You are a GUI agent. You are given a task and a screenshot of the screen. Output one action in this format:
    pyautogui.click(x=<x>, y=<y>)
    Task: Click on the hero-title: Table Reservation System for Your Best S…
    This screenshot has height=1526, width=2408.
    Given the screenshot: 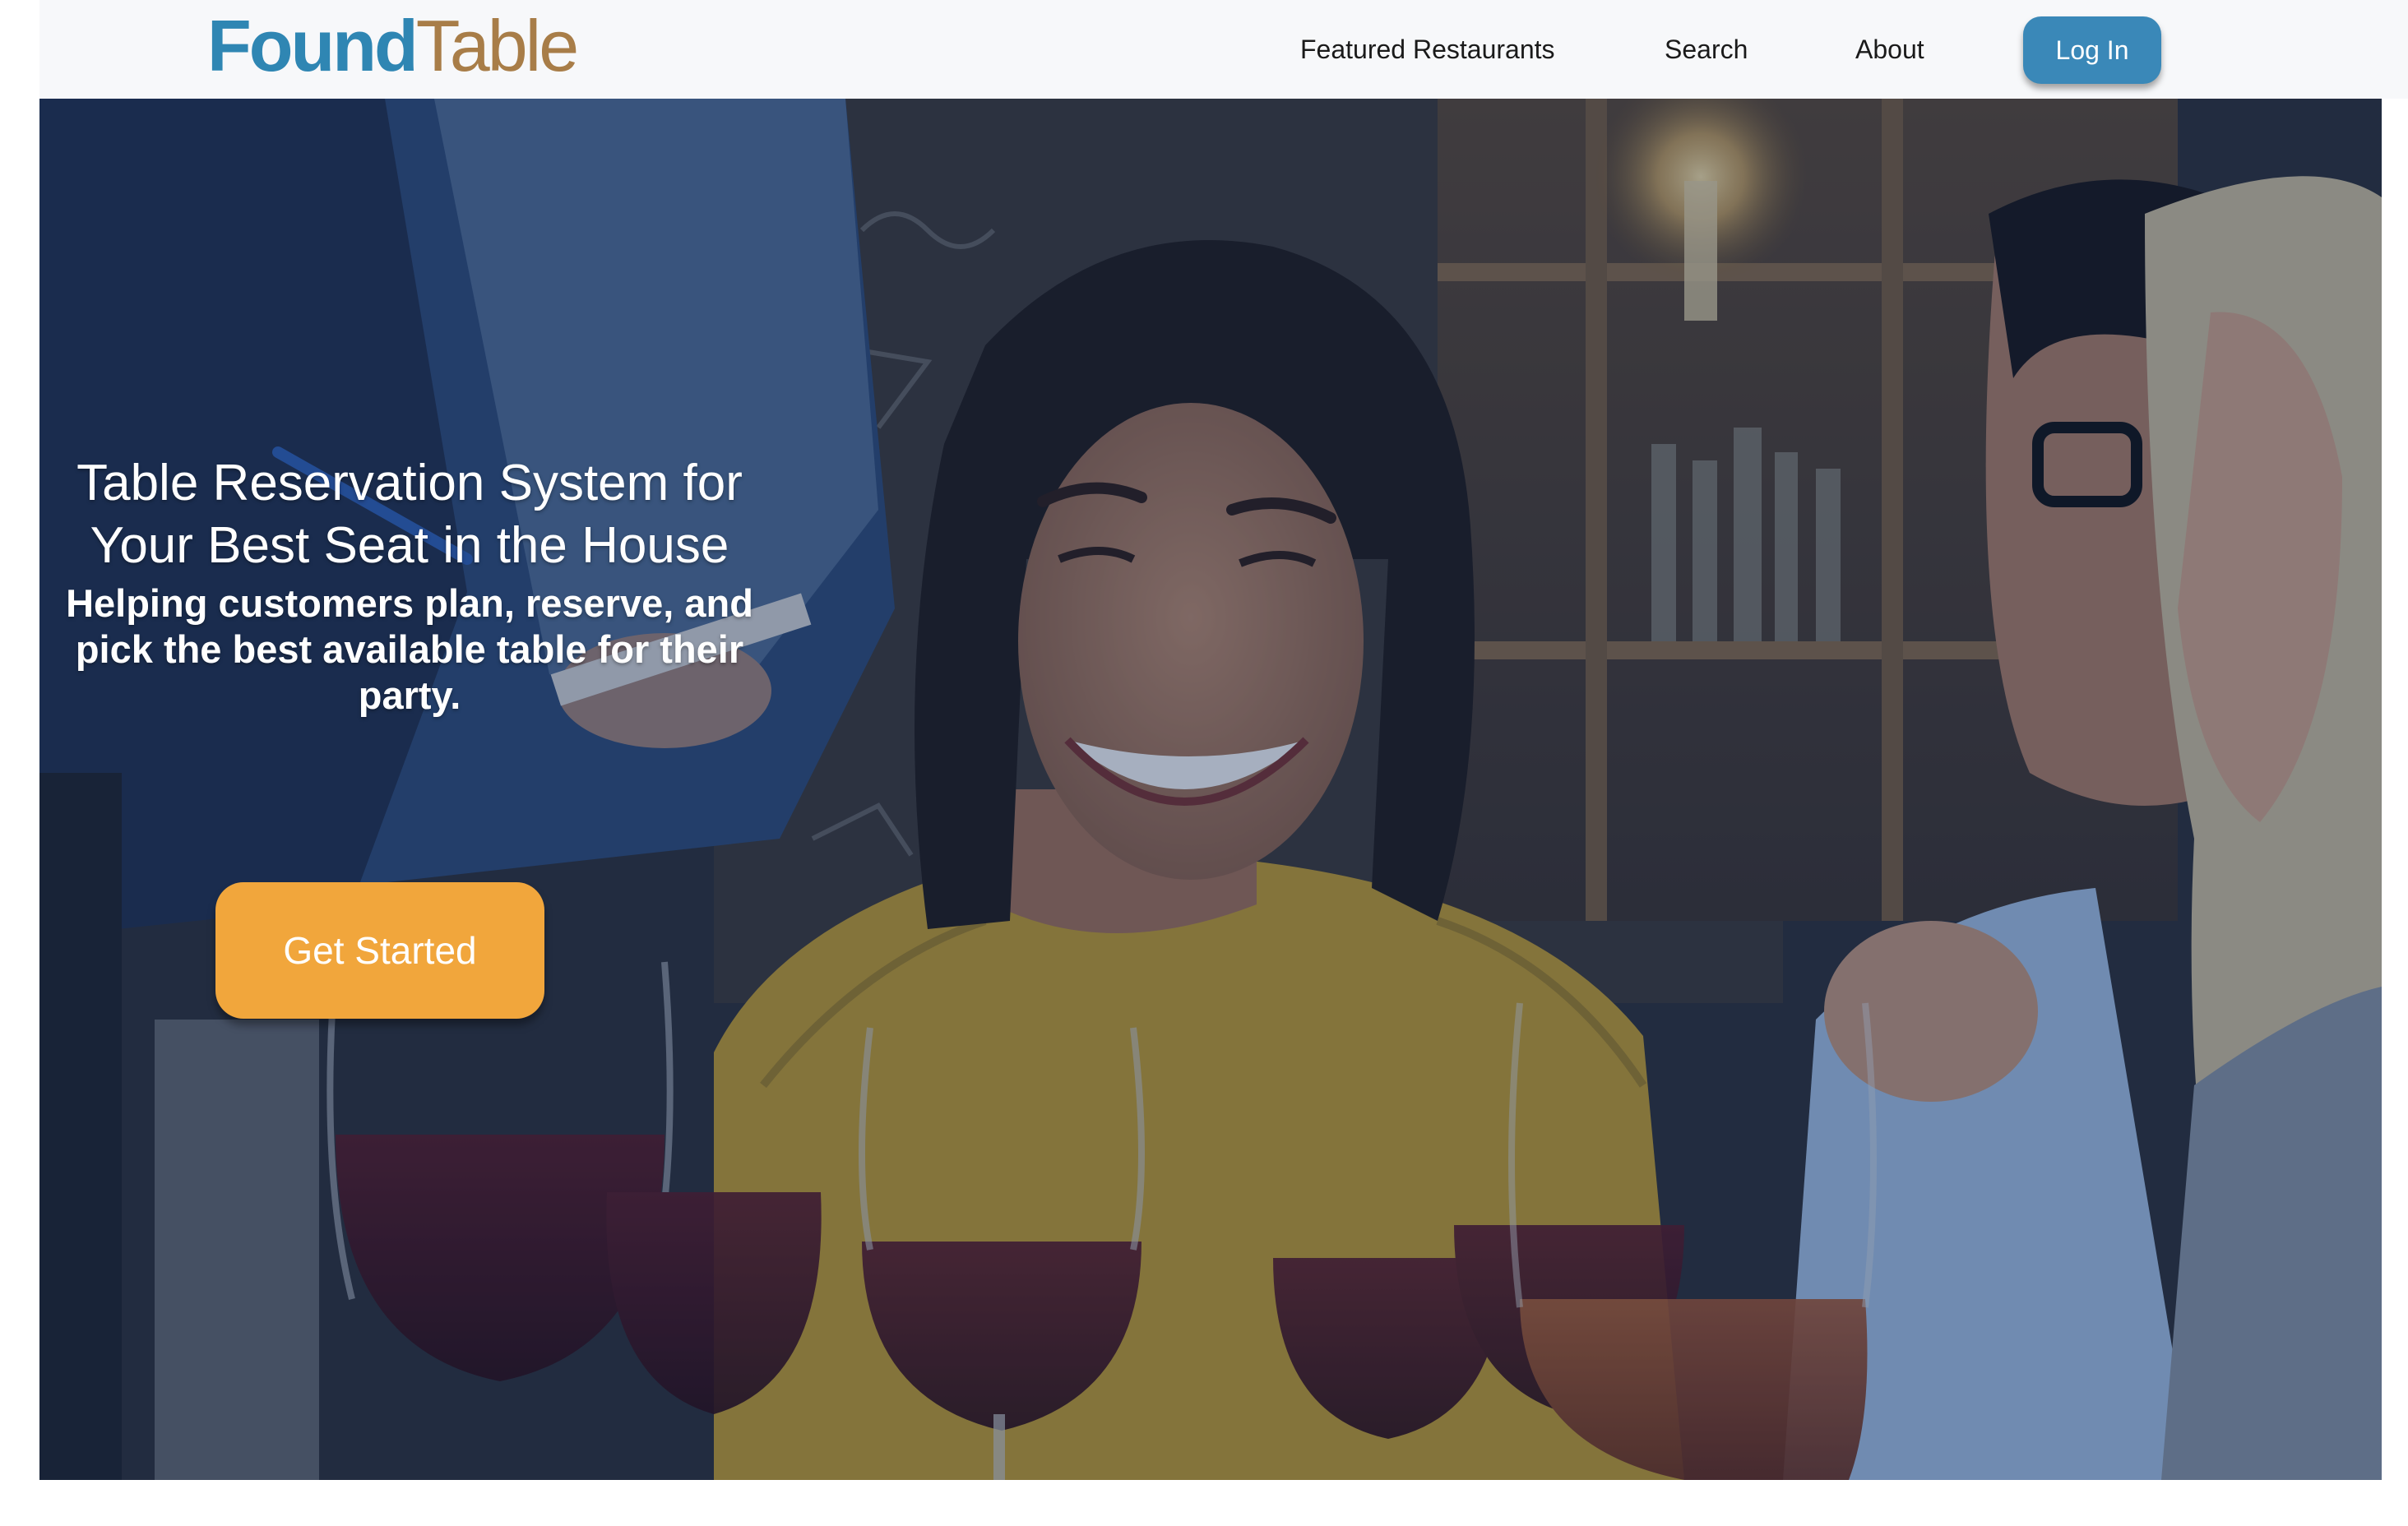 What is the action you would take?
    pyautogui.click(x=409, y=514)
    